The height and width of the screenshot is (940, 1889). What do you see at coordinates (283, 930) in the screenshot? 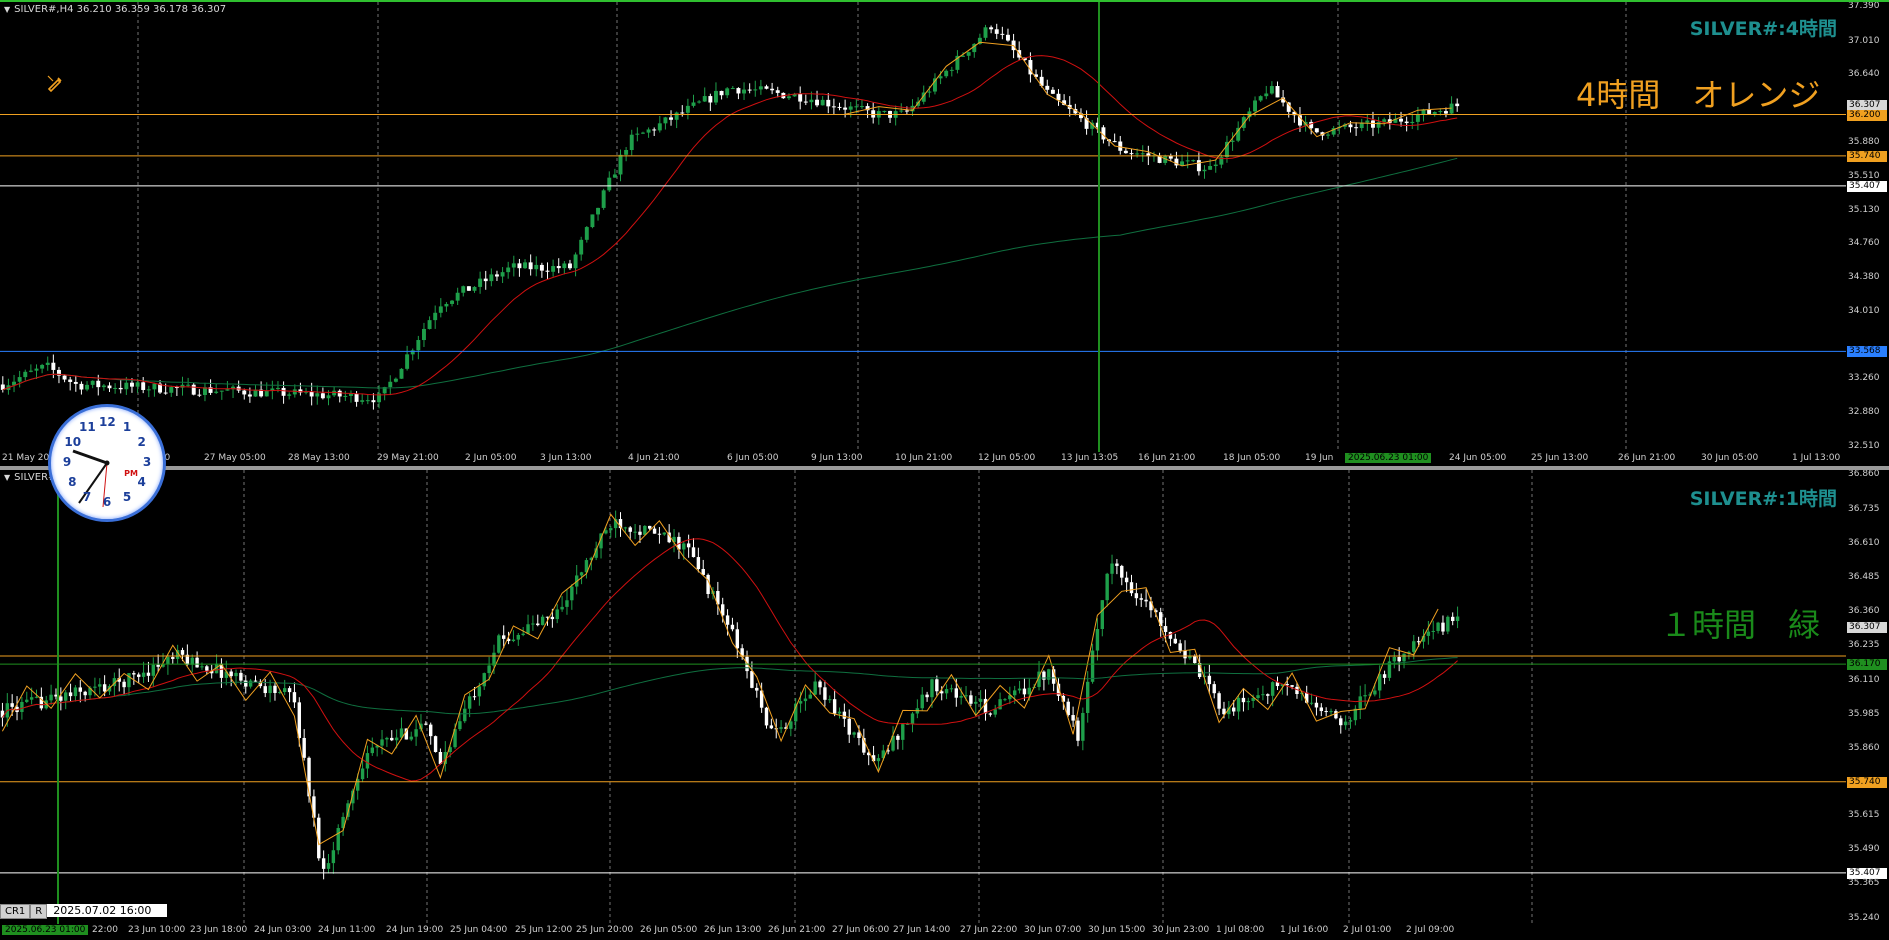
I see `time-label: 24 Jun 03:00` at bounding box center [283, 930].